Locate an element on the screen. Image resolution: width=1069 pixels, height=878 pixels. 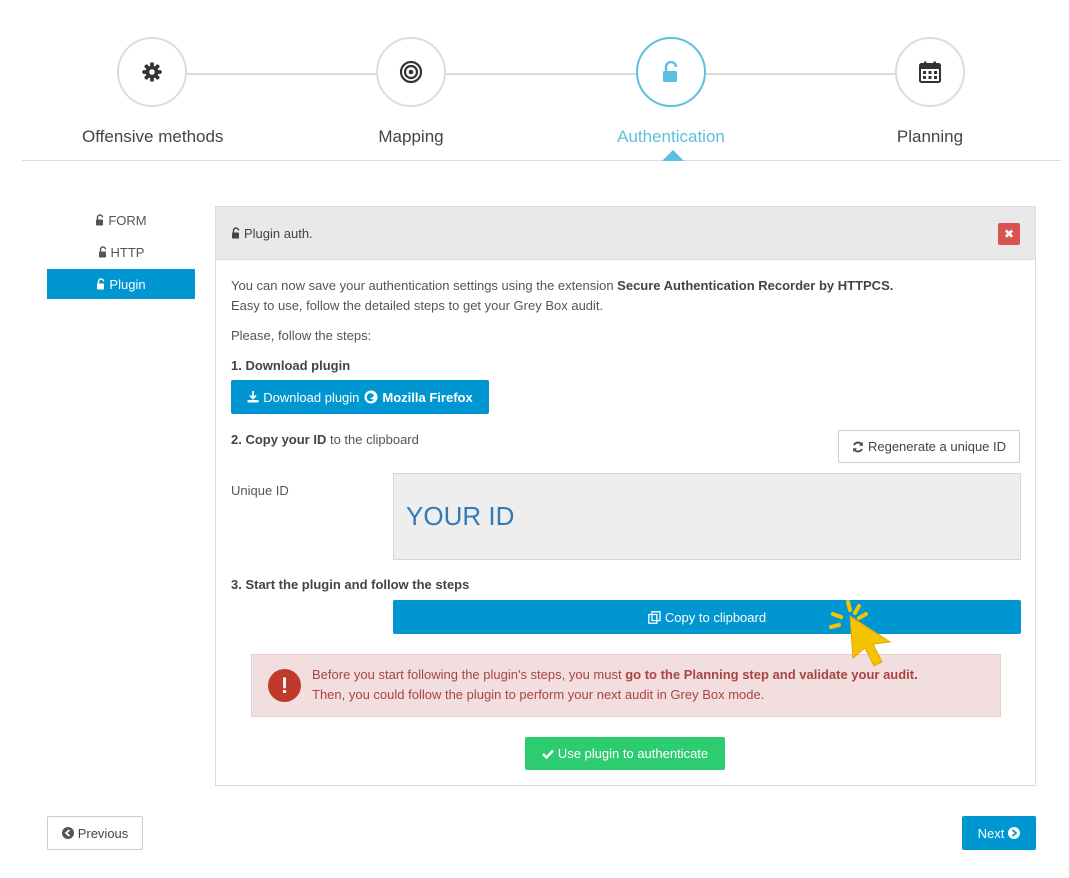
previous-button: Previous is located at coordinates (95, 833).